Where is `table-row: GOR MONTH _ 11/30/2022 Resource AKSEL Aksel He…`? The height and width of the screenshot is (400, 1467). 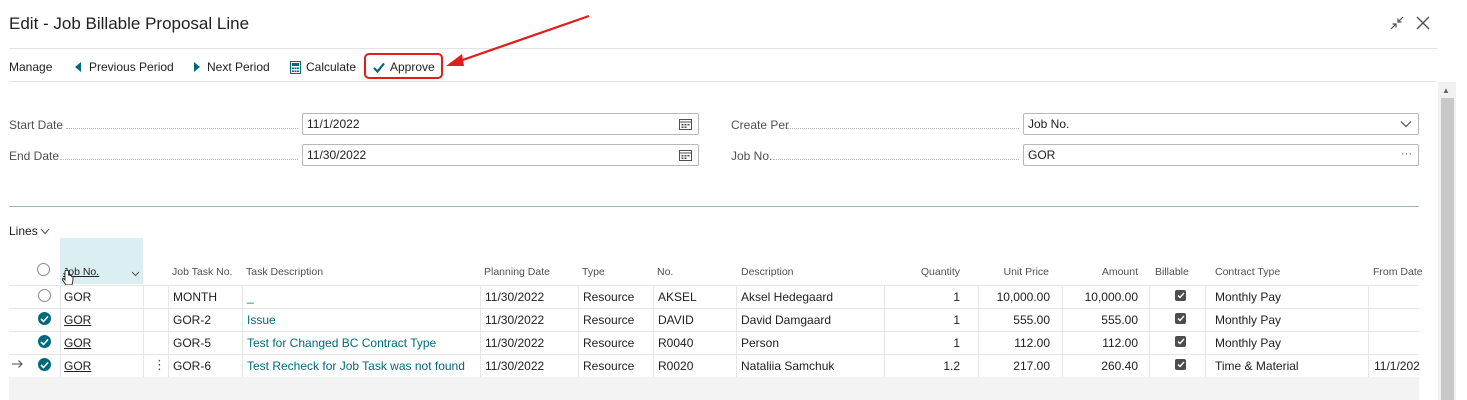 table-row: GOR MONTH _ 11/30/2022 Resource AKSEL Aksel He… is located at coordinates (714, 296).